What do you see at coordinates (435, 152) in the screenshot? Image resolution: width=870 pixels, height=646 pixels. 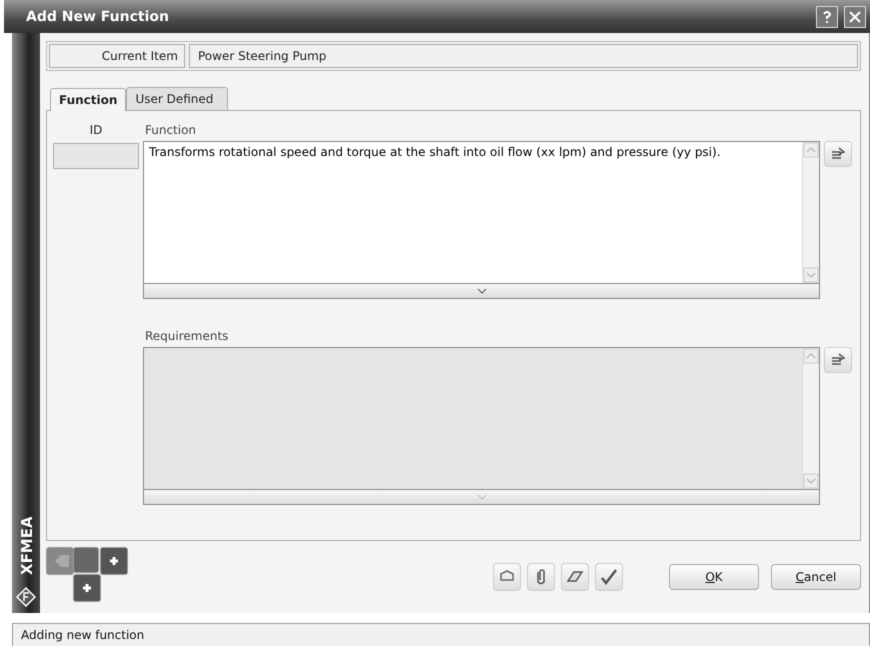 I see `field-text: Transforms rotational speed and torque at the shaft into oil flow (xx lpm) and pressure (yy psi).` at bounding box center [435, 152].